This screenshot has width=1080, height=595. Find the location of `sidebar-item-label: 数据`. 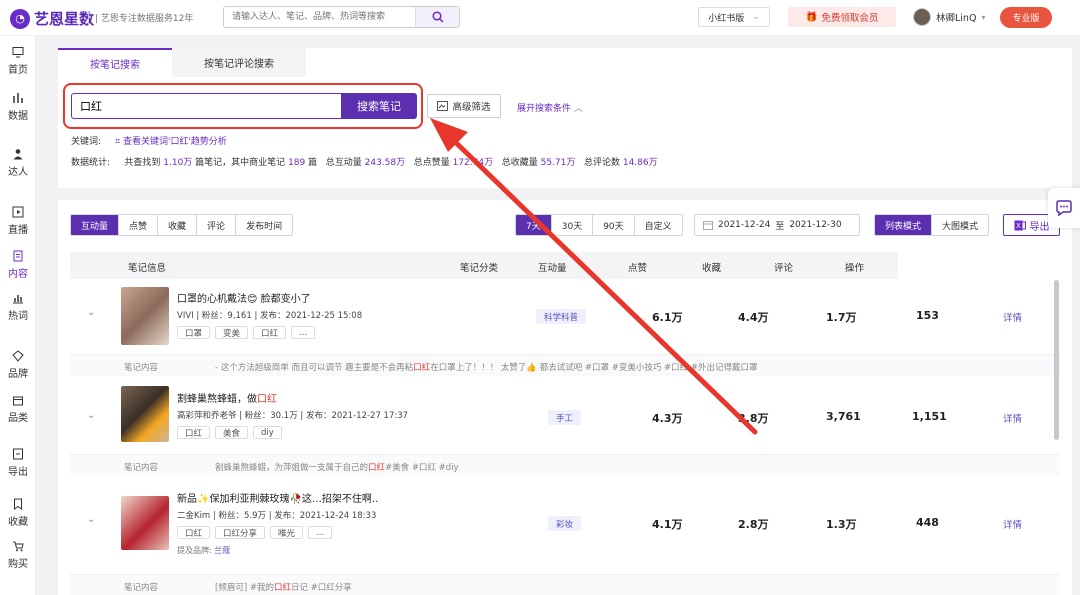

sidebar-item-label: 数据 is located at coordinates (18, 116).